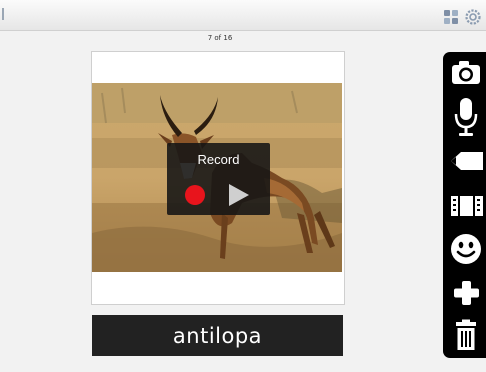 Image resolution: width=486 pixels, height=372 pixels. I want to click on play-icon, so click(239, 195).